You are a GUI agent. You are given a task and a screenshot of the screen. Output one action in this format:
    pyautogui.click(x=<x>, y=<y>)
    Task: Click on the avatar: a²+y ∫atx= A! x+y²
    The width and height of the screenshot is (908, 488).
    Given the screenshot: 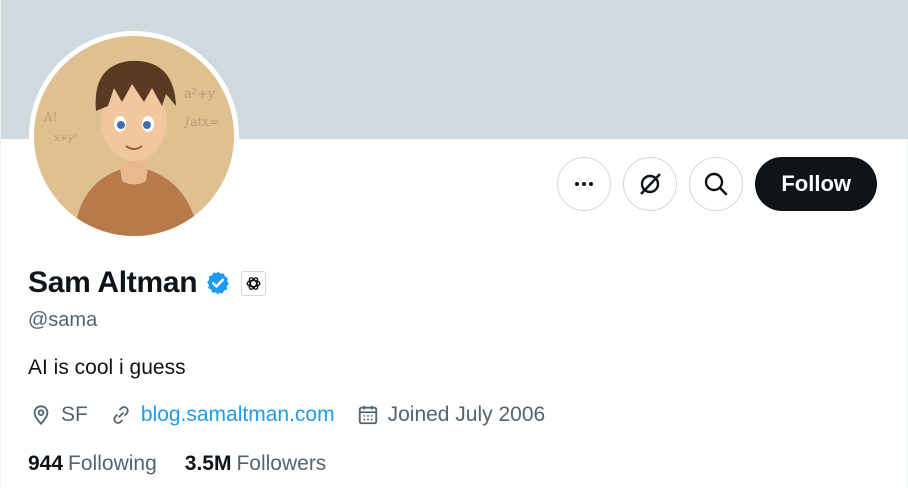 What is the action you would take?
    pyautogui.click(x=134, y=136)
    